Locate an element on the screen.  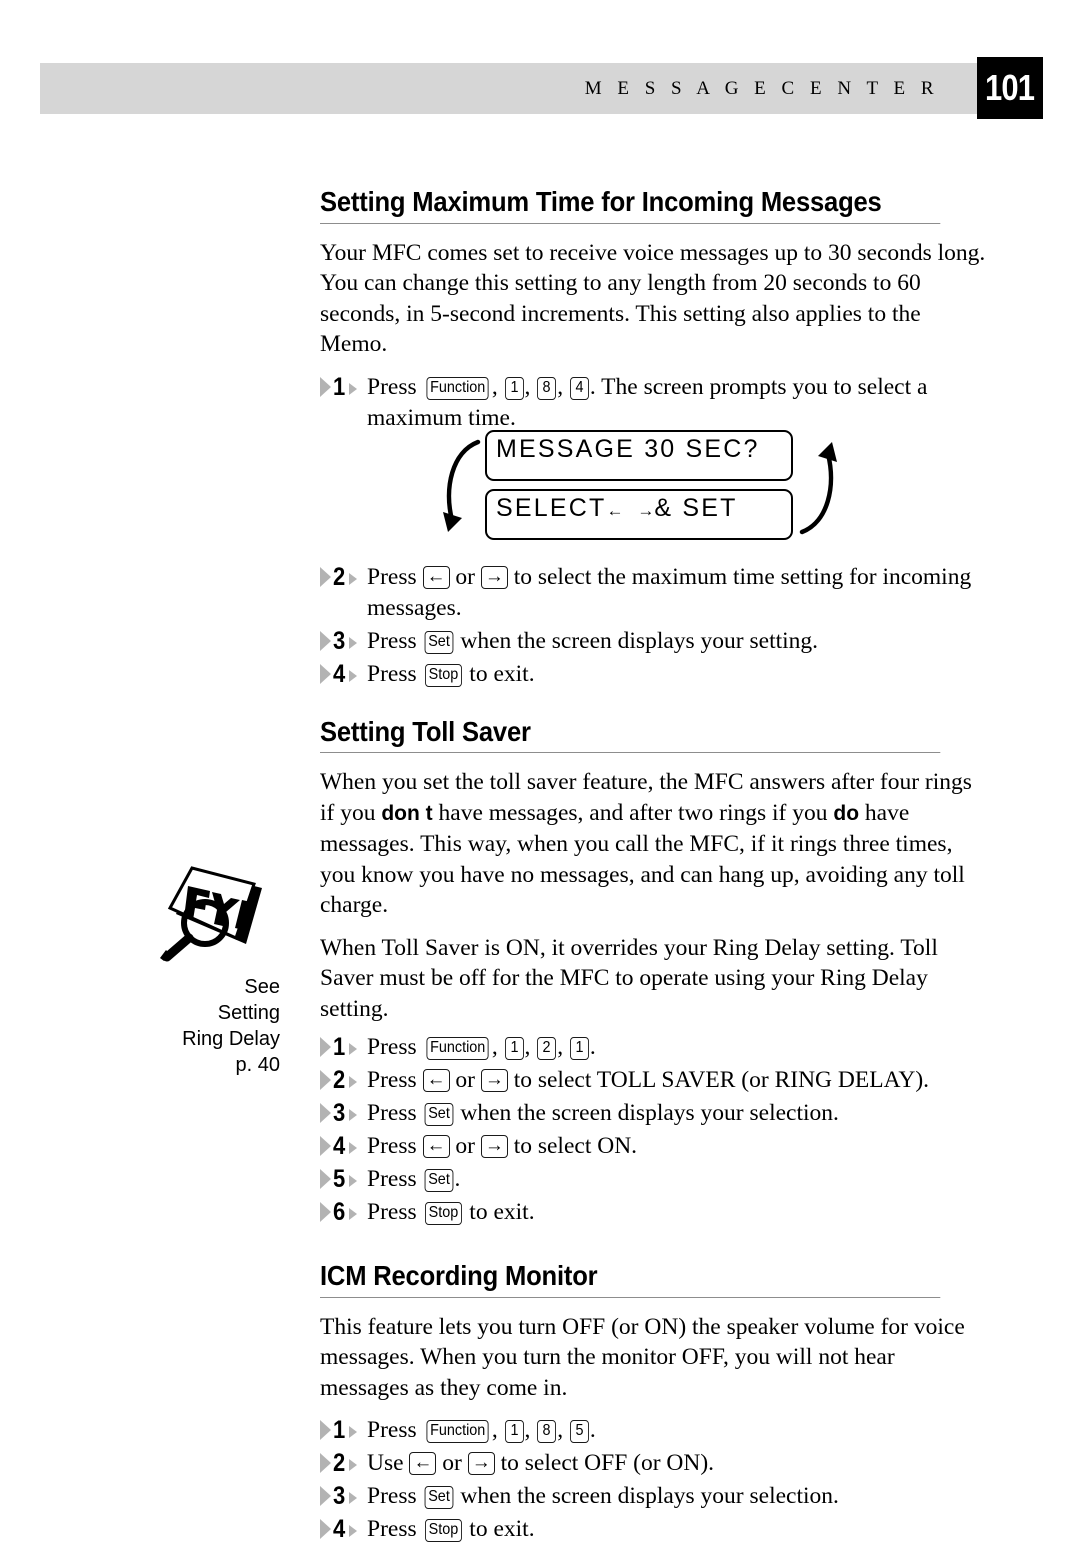
step-text-pre: Use is located at coordinates (388, 1463).